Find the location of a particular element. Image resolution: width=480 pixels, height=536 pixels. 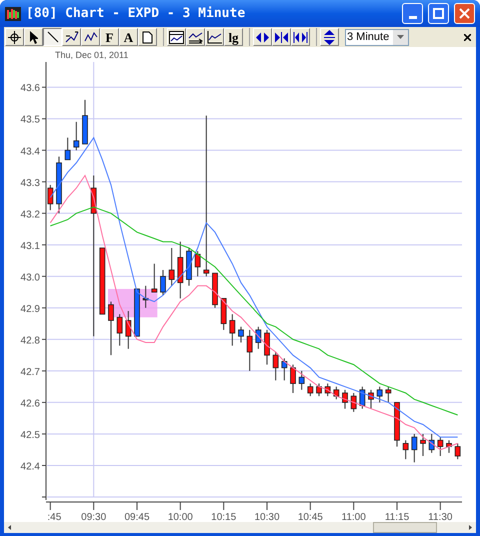

study-button is located at coordinates (214, 37).